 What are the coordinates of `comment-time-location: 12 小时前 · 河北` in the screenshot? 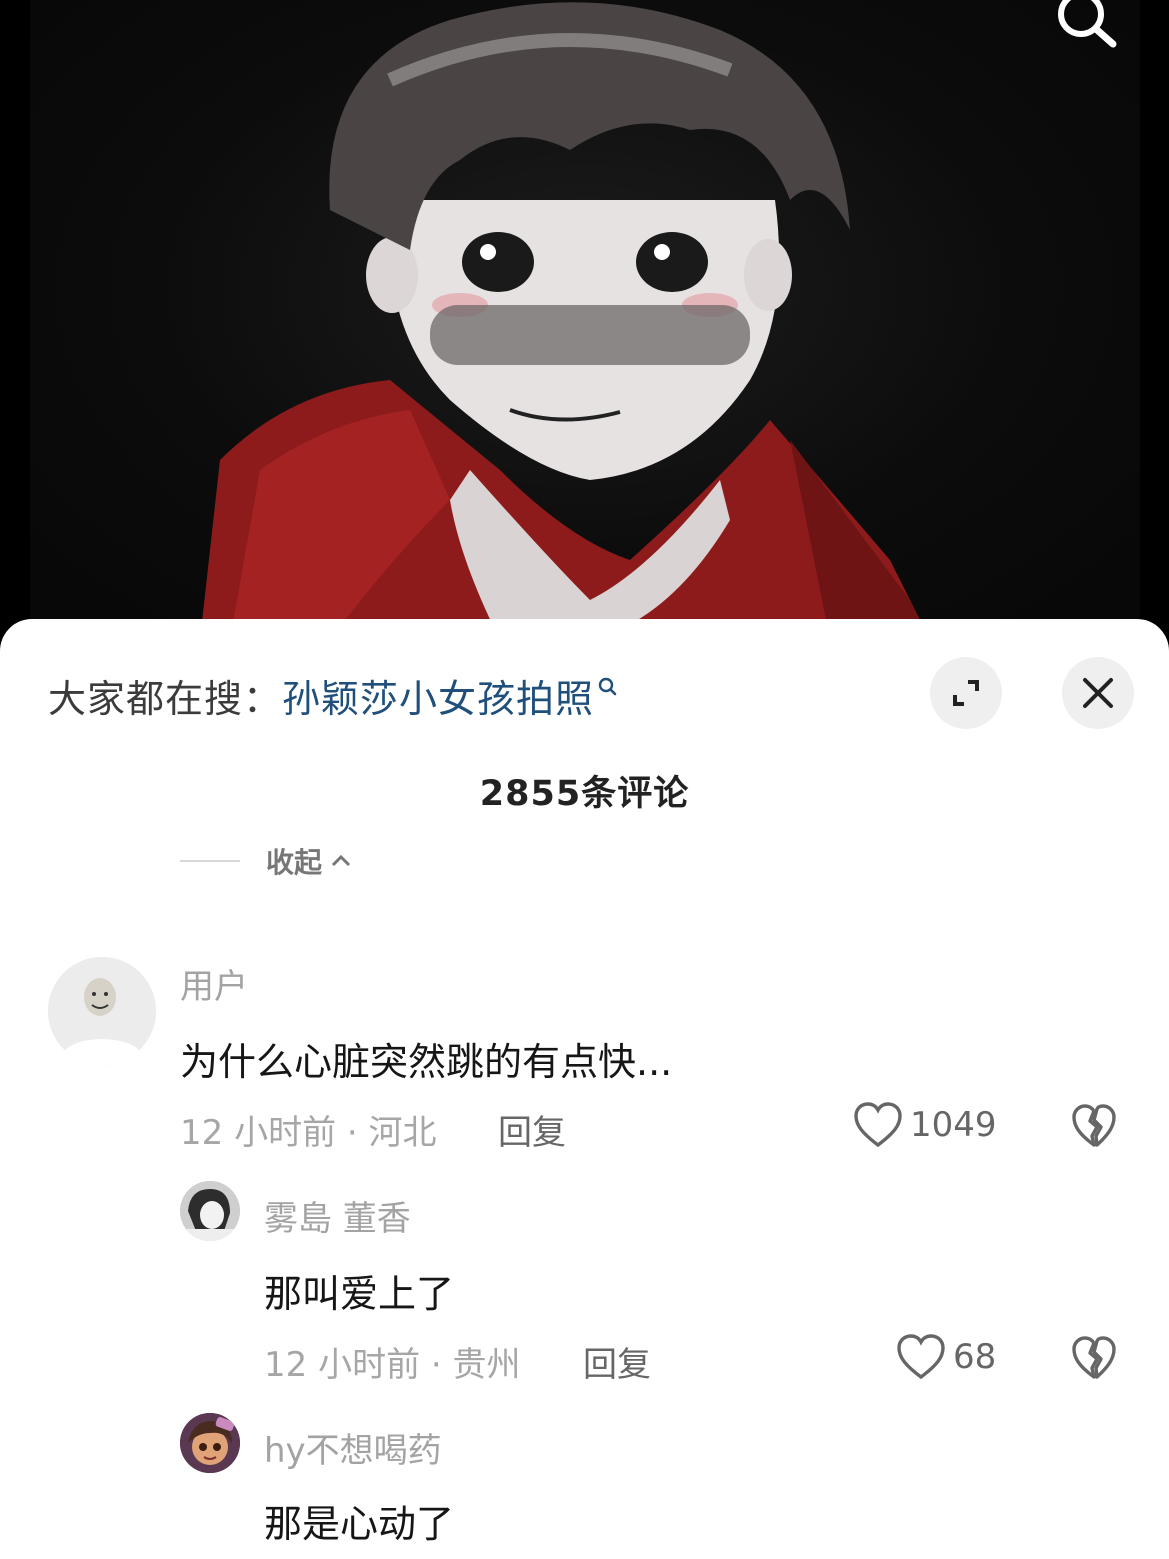 It's located at (308, 1133).